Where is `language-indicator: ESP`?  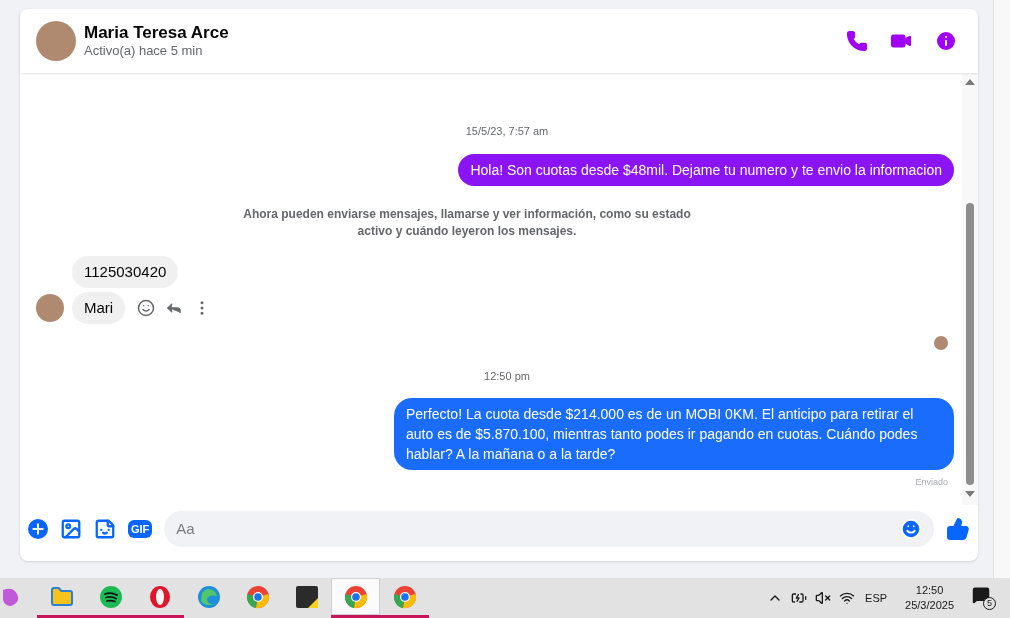 language-indicator: ESP is located at coordinates (876, 598).